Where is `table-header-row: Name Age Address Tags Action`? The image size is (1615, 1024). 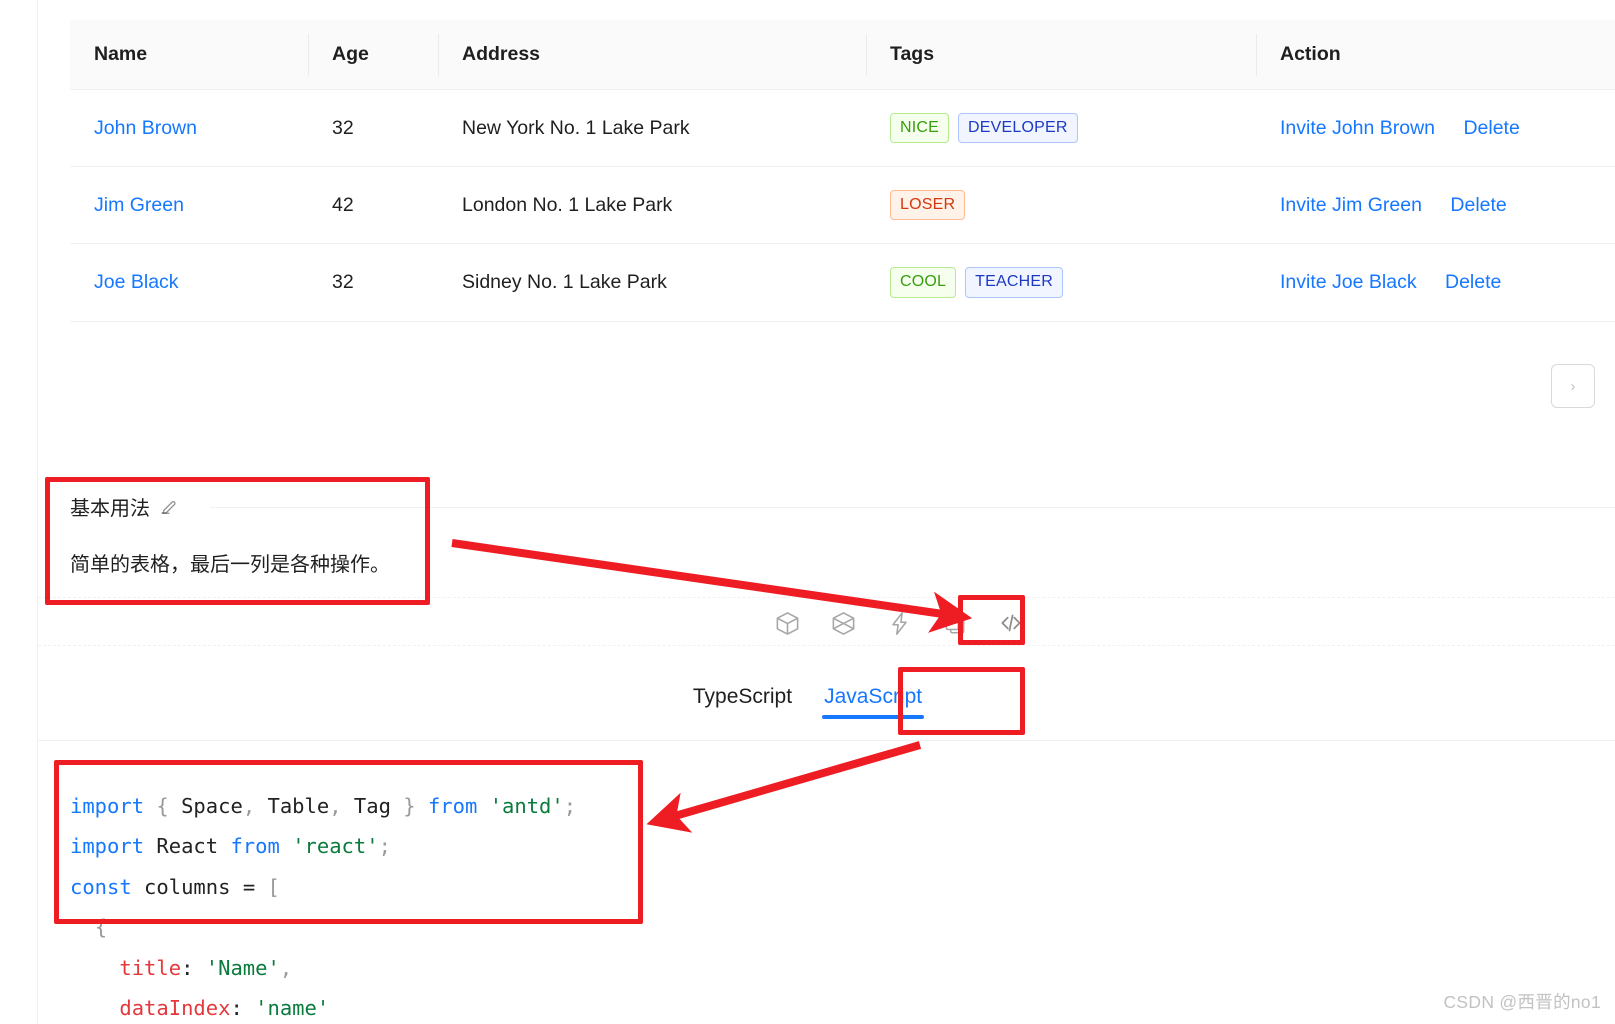
table-header-row: Name Age Address Tags Action is located at coordinates (842, 55).